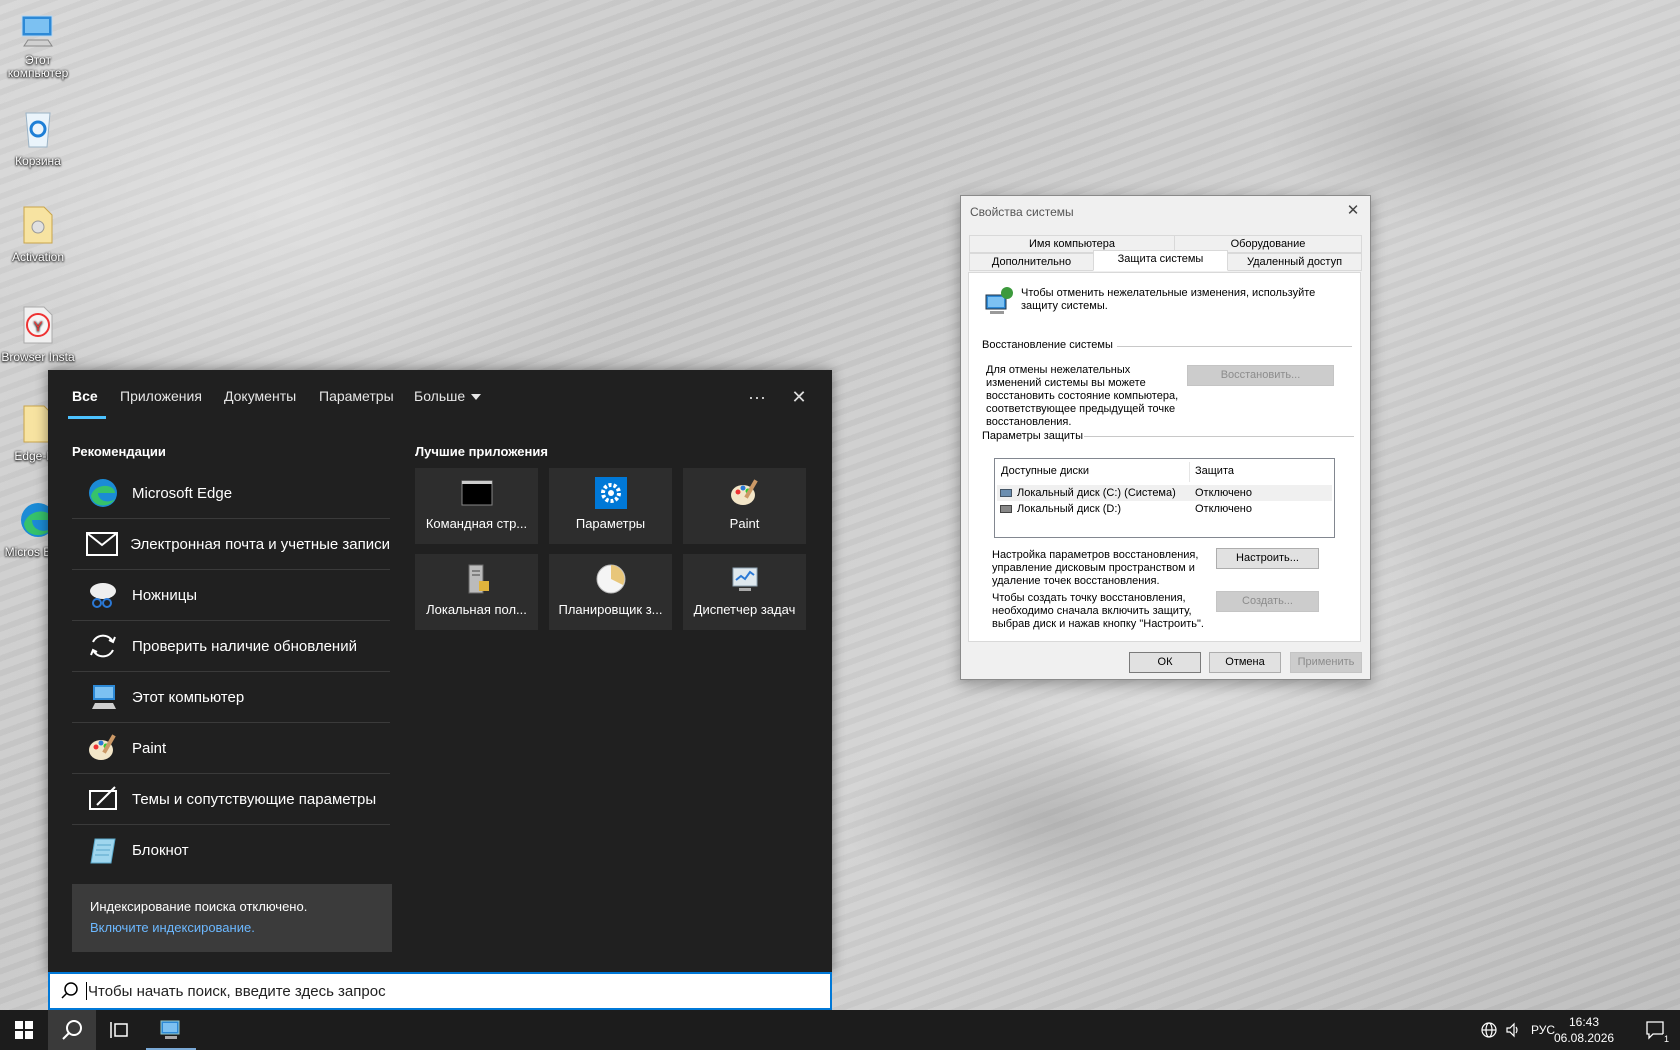  Describe the element at coordinates (38, 130) in the screenshot. I see `recycle-bin-icon` at that location.